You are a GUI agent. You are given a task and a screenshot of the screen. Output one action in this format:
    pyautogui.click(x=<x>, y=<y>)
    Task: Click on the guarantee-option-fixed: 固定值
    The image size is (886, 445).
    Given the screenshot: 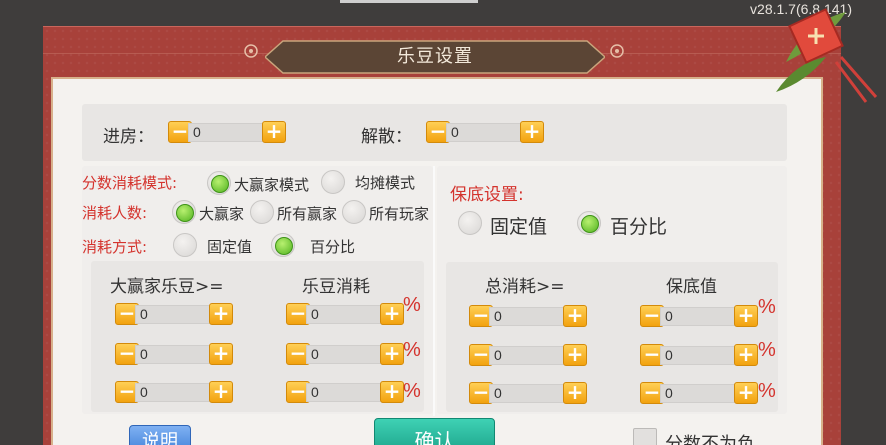 What is the action you would take?
    pyautogui.click(x=519, y=227)
    